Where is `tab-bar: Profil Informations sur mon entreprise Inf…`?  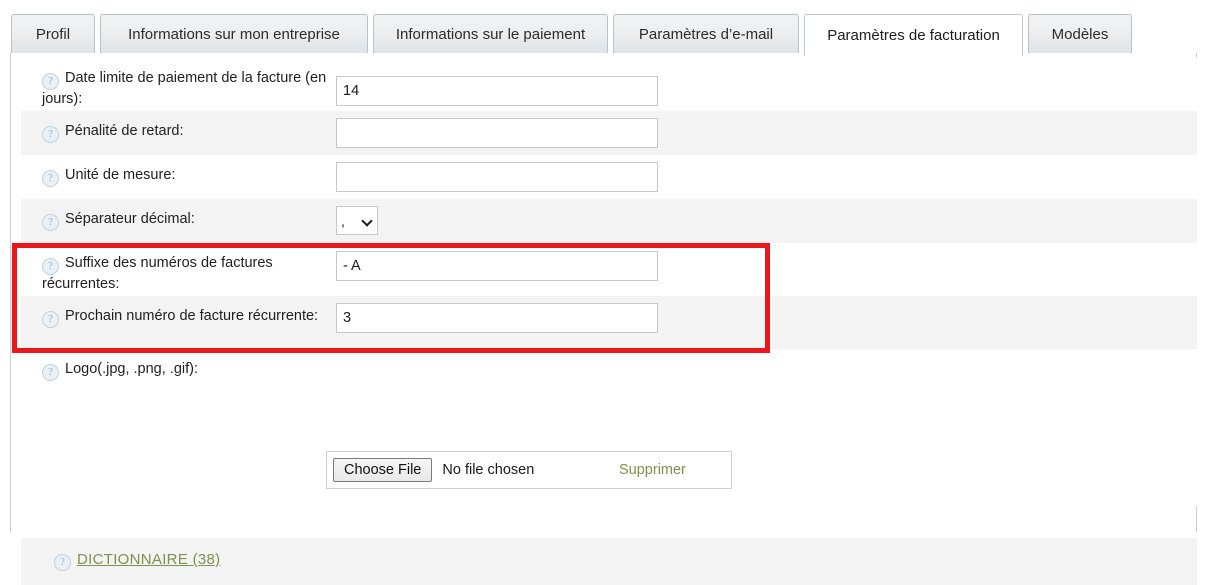
tab-bar: Profil Informations sur mon entreprise Inf… is located at coordinates (605, 28).